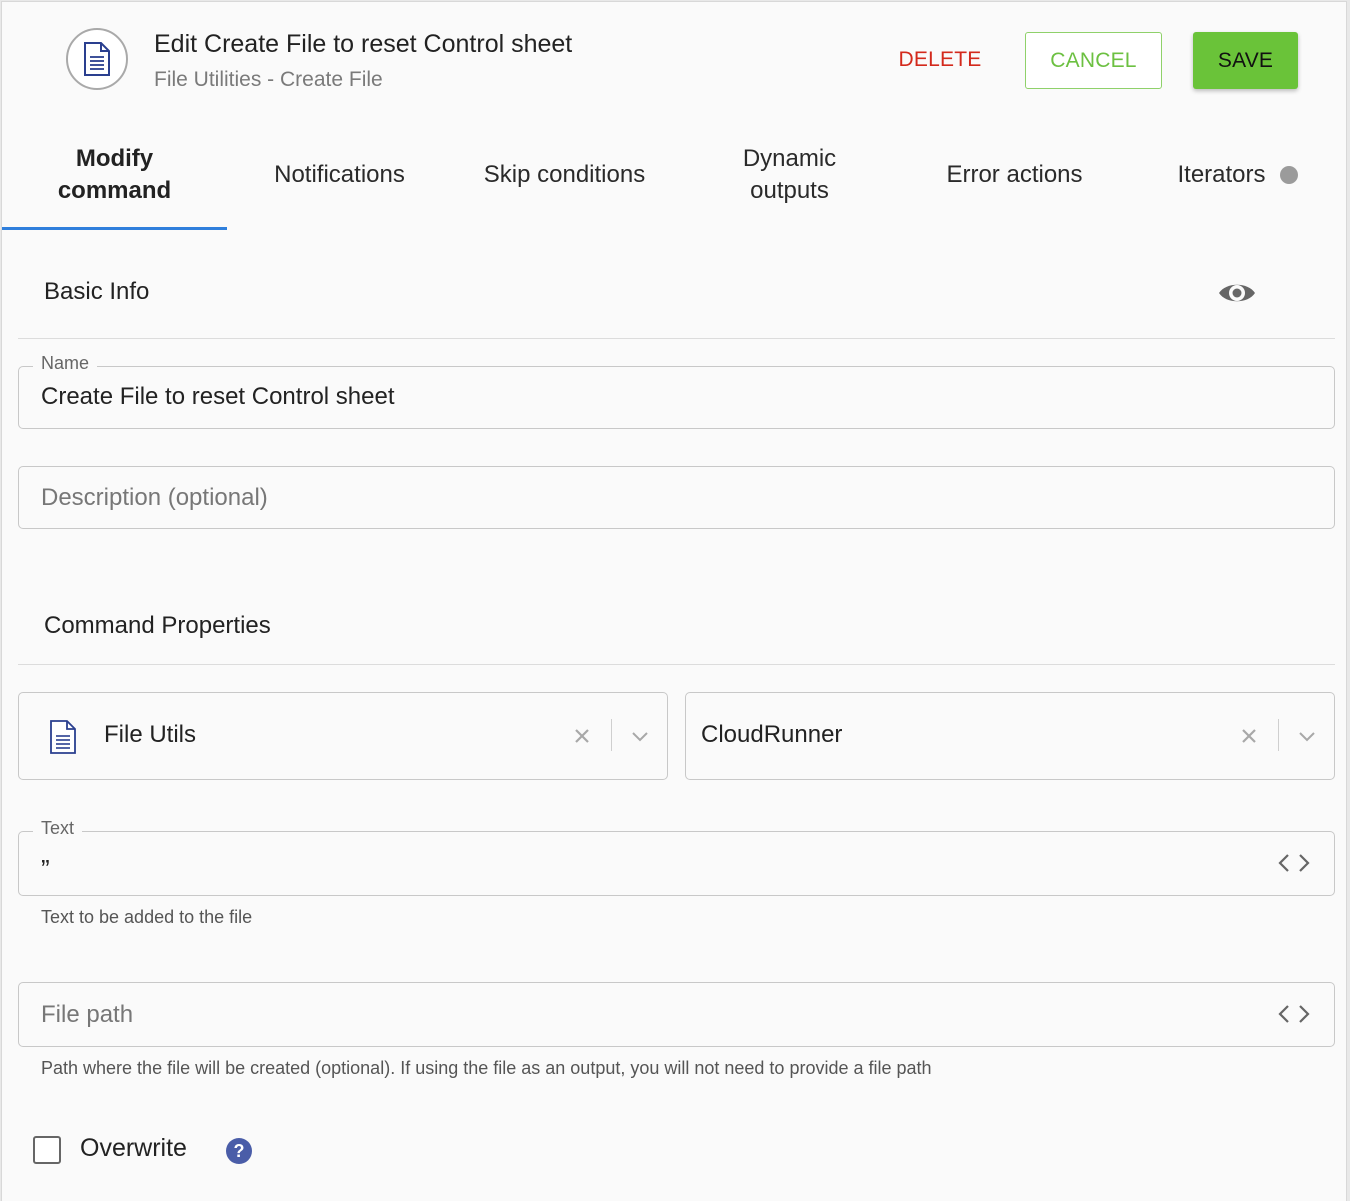 Image resolution: width=1350 pixels, height=1201 pixels. What do you see at coordinates (676, 497) in the screenshot?
I see `description-field: Description (optional)` at bounding box center [676, 497].